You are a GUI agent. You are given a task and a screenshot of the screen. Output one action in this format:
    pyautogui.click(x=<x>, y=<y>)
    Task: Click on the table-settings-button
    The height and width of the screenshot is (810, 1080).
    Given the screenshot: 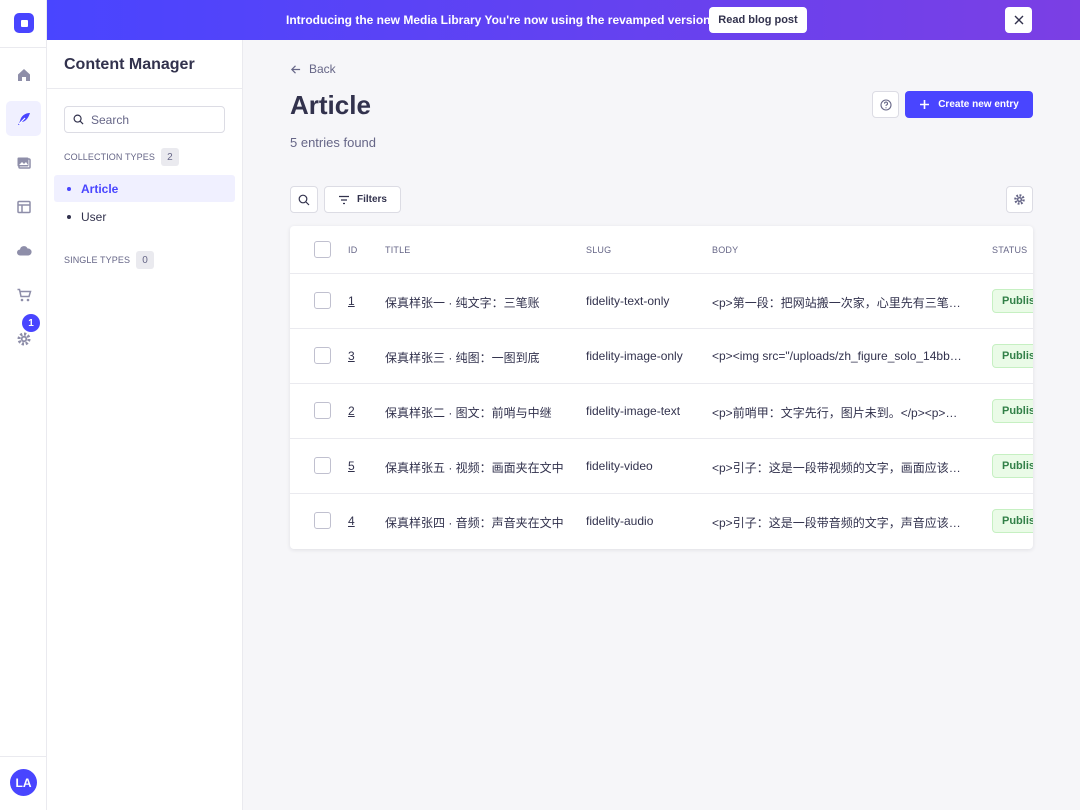 What is the action you would take?
    pyautogui.click(x=1019, y=199)
    